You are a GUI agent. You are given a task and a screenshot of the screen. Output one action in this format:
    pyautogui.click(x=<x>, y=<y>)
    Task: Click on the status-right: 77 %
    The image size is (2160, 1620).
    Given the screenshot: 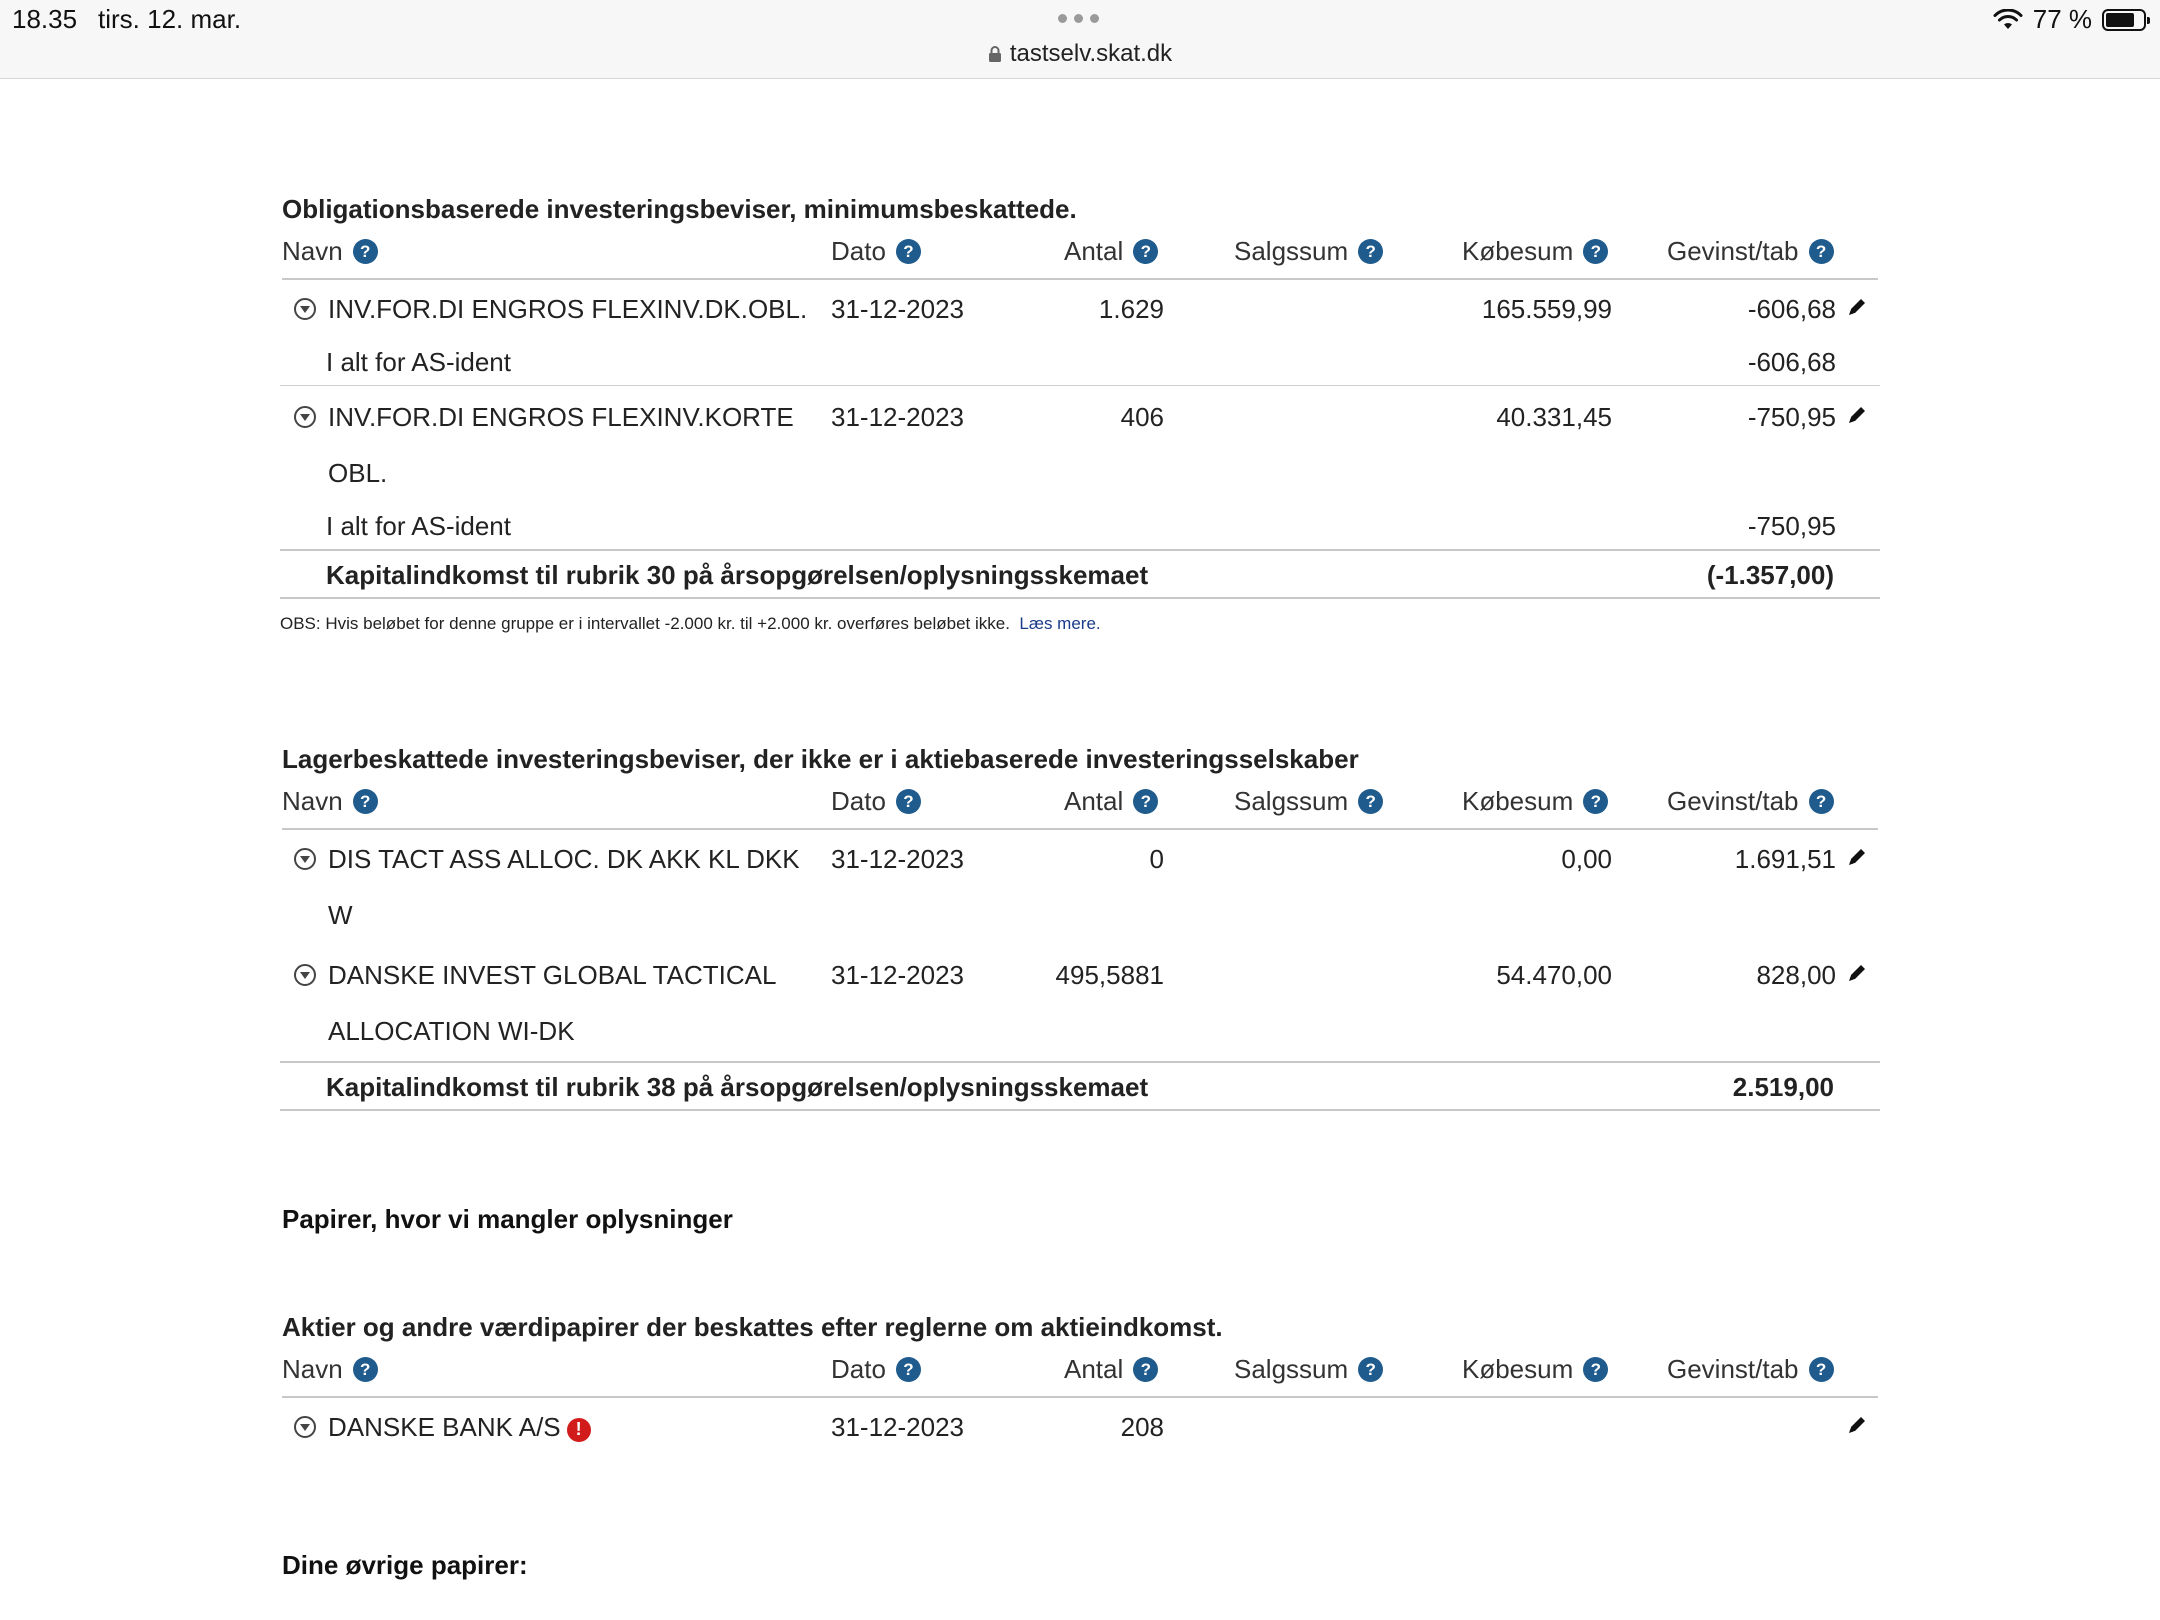 What is the action you would take?
    pyautogui.click(x=2071, y=19)
    